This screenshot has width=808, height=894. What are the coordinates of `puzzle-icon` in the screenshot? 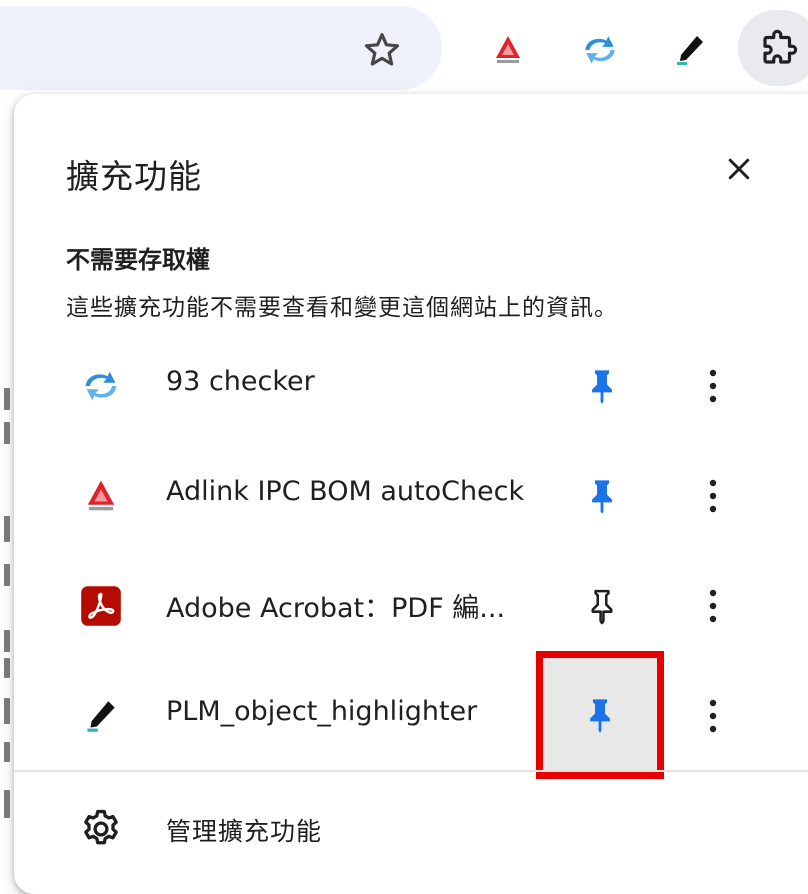 It's located at (780, 46).